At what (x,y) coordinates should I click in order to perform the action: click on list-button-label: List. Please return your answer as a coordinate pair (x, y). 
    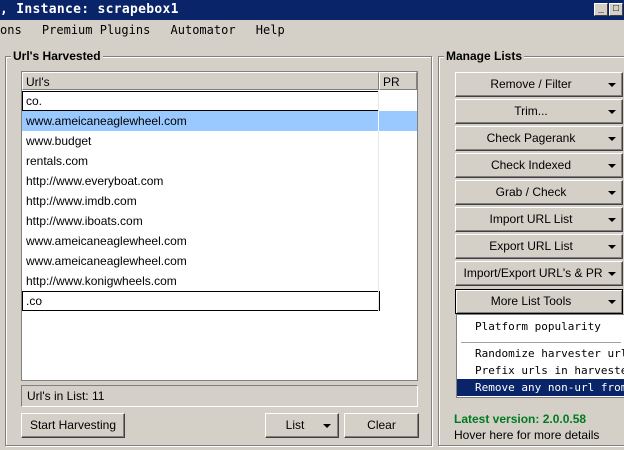
    Looking at the image, I should click on (295, 425).